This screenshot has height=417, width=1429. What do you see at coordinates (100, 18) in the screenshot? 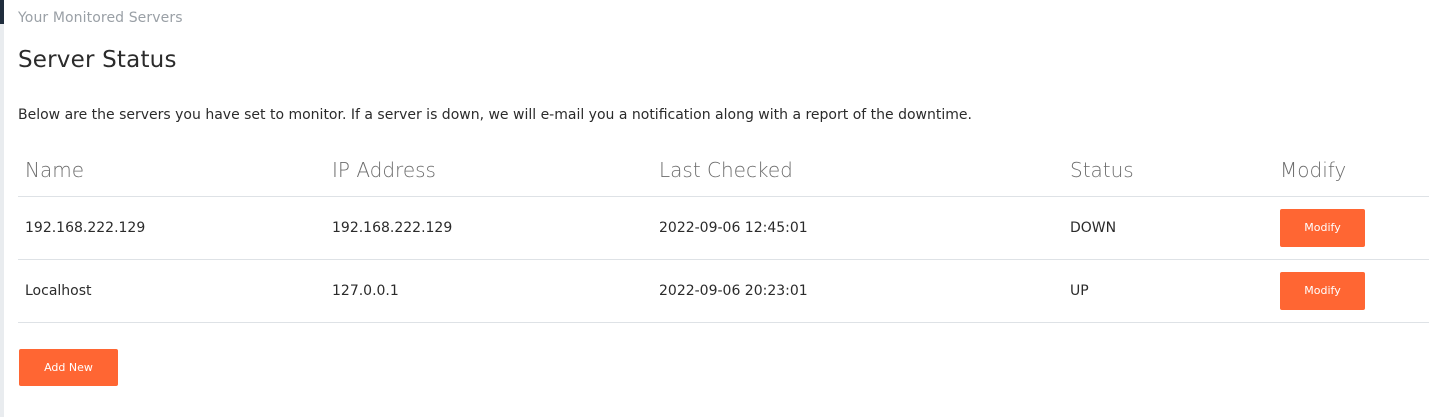
I see `breadcrumb: Your Monitored Servers` at bounding box center [100, 18].